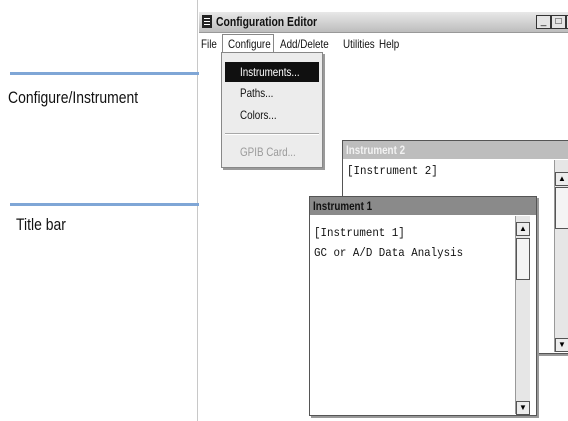 This screenshot has height=421, width=568. I want to click on callout-label-titlebar: Title bar, so click(41, 224).